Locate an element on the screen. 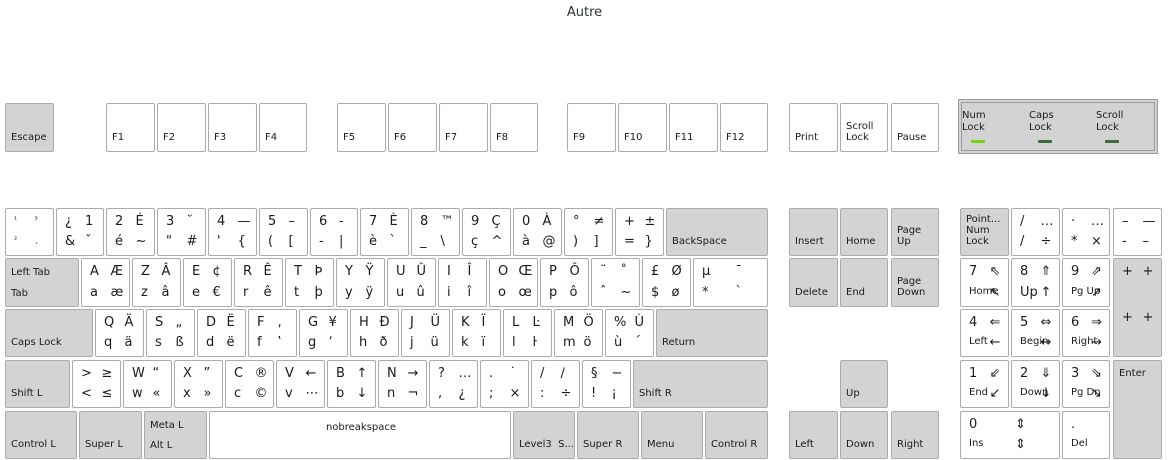 The image size is (1169, 460). key-ky: YŸyÿ is located at coordinates (360, 282).